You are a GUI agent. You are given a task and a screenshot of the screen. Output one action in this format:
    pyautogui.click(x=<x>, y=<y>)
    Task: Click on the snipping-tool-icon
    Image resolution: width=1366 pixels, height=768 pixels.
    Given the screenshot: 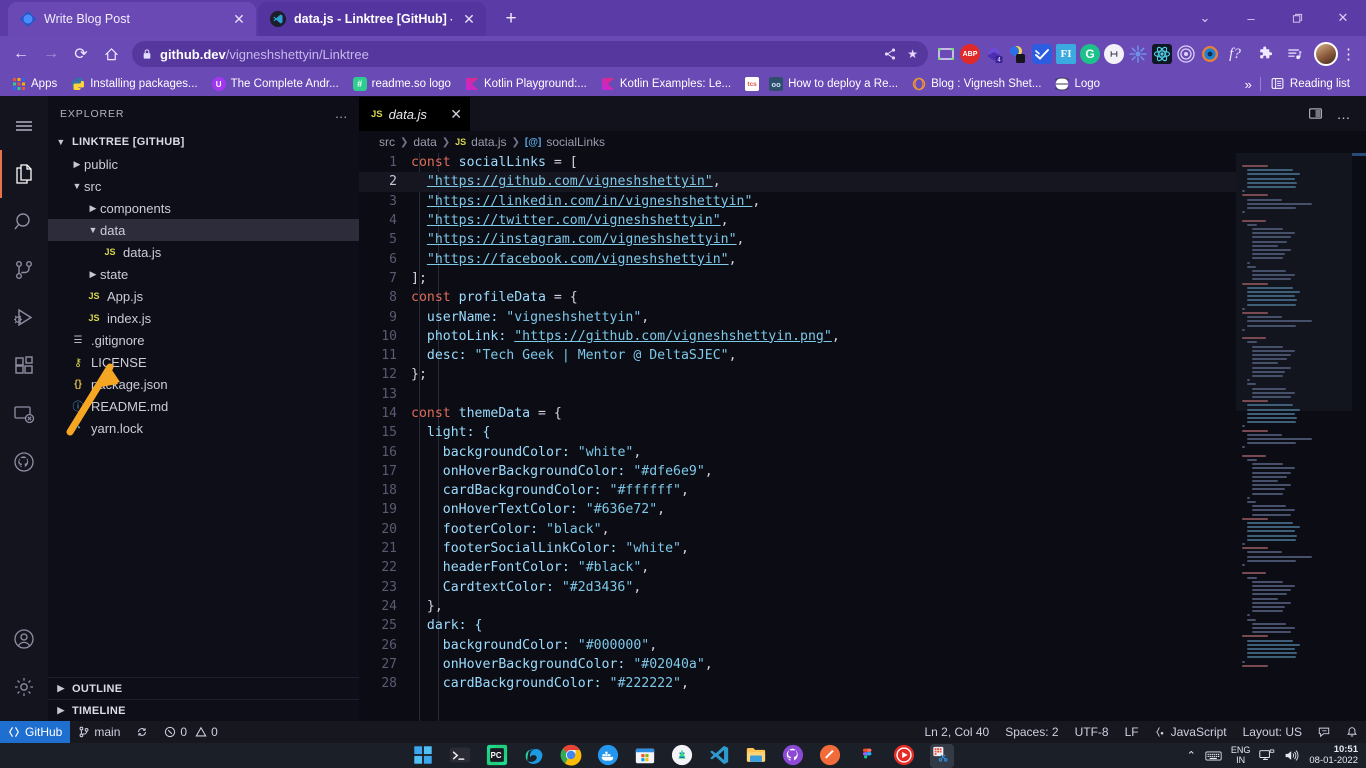 What is the action you would take?
    pyautogui.click(x=942, y=755)
    